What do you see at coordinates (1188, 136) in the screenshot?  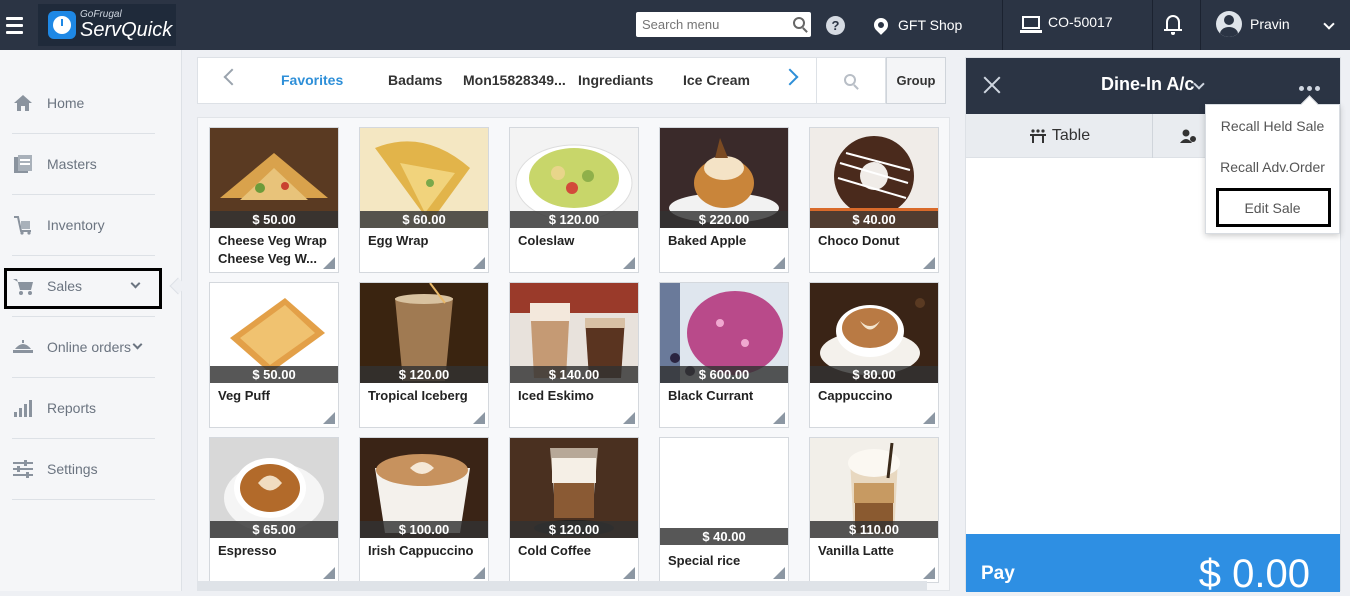 I see `customer-icon` at bounding box center [1188, 136].